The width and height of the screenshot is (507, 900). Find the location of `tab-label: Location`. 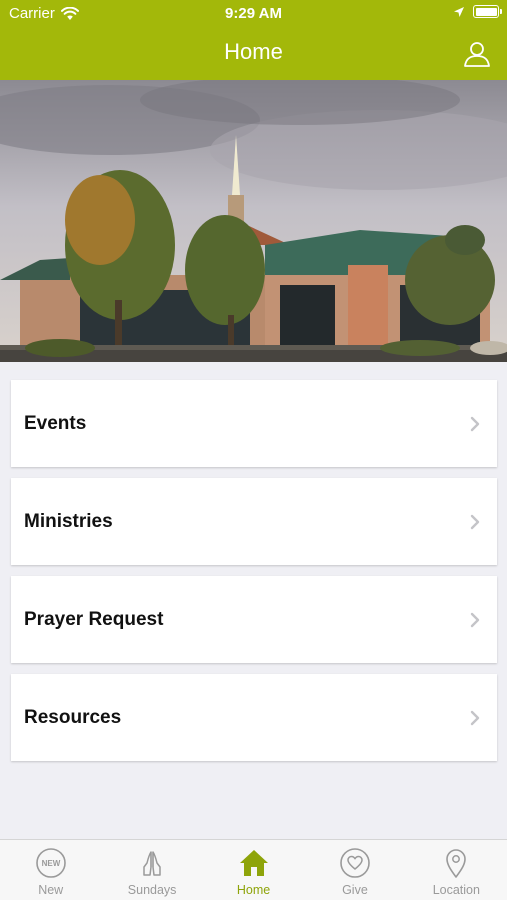

tab-label: Location is located at coordinates (456, 890).